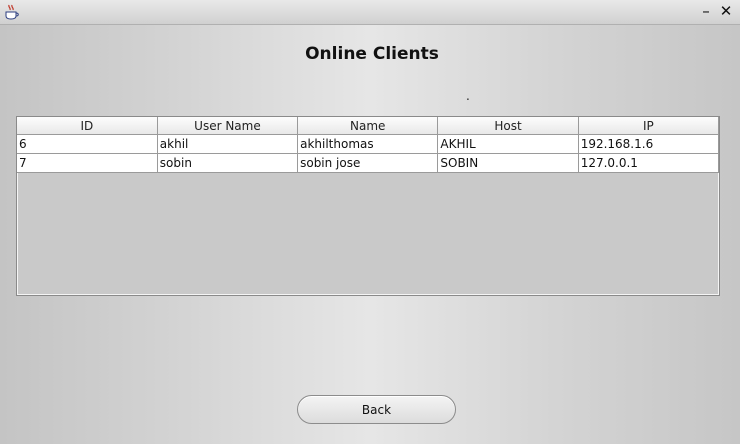 This screenshot has width=740, height=444. What do you see at coordinates (228, 126) in the screenshot?
I see `column-header-user-name: User Name` at bounding box center [228, 126].